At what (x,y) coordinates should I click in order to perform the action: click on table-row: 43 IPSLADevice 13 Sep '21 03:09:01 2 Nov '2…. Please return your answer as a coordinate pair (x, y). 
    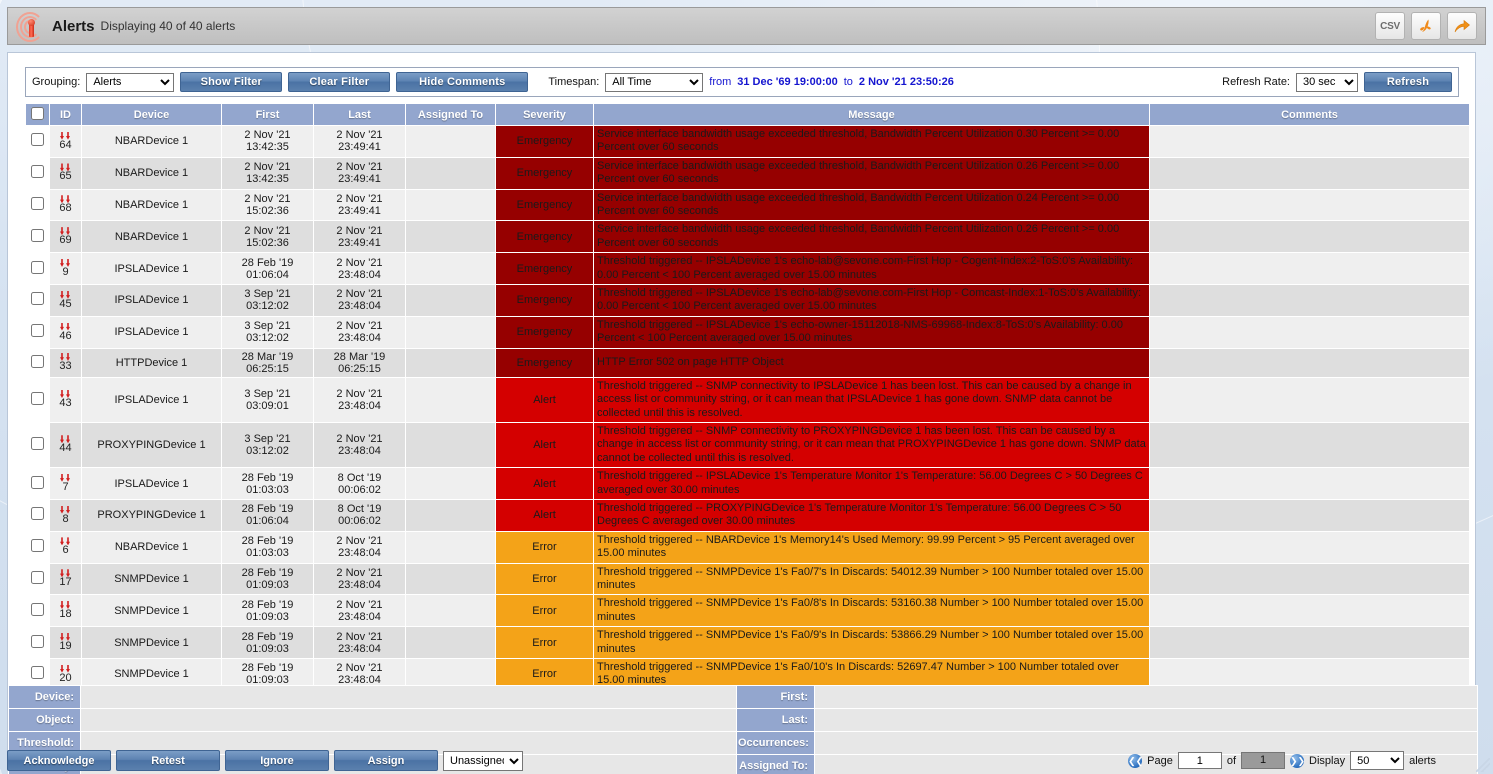
    Looking at the image, I should click on (747, 399).